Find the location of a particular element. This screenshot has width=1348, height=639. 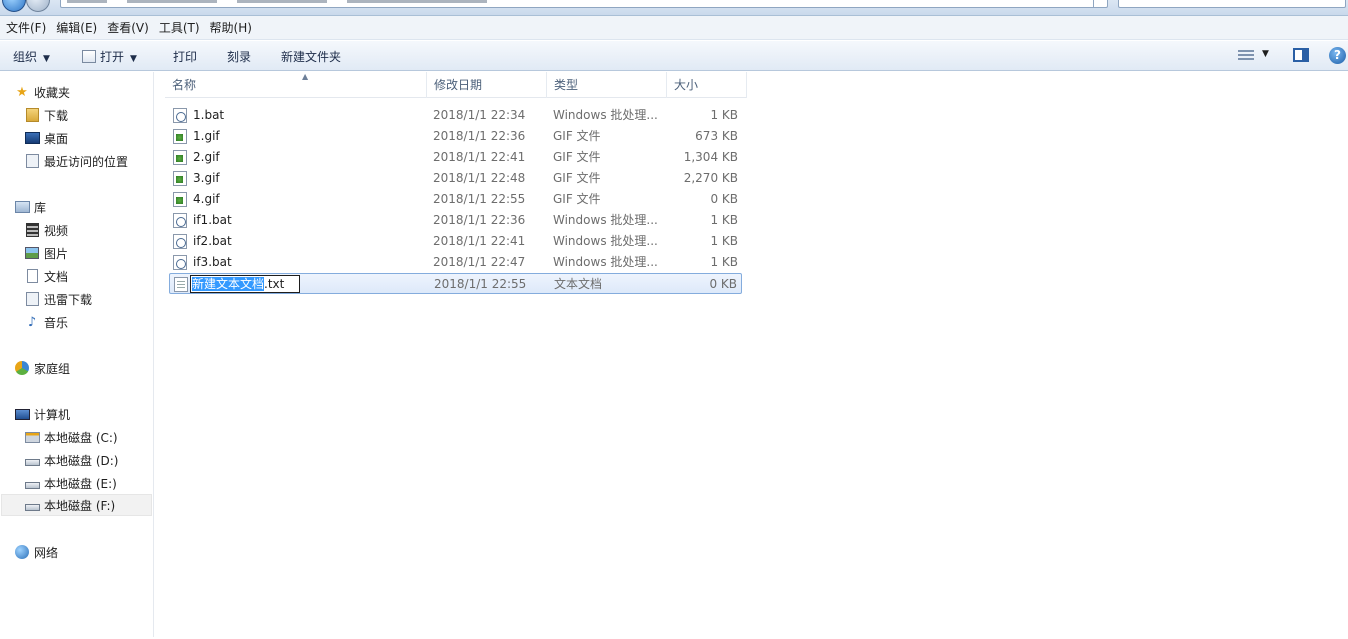

file-row: if2.bat 2018/1/1 22:41 Windows 批处理... 1 KB is located at coordinates (455, 241).